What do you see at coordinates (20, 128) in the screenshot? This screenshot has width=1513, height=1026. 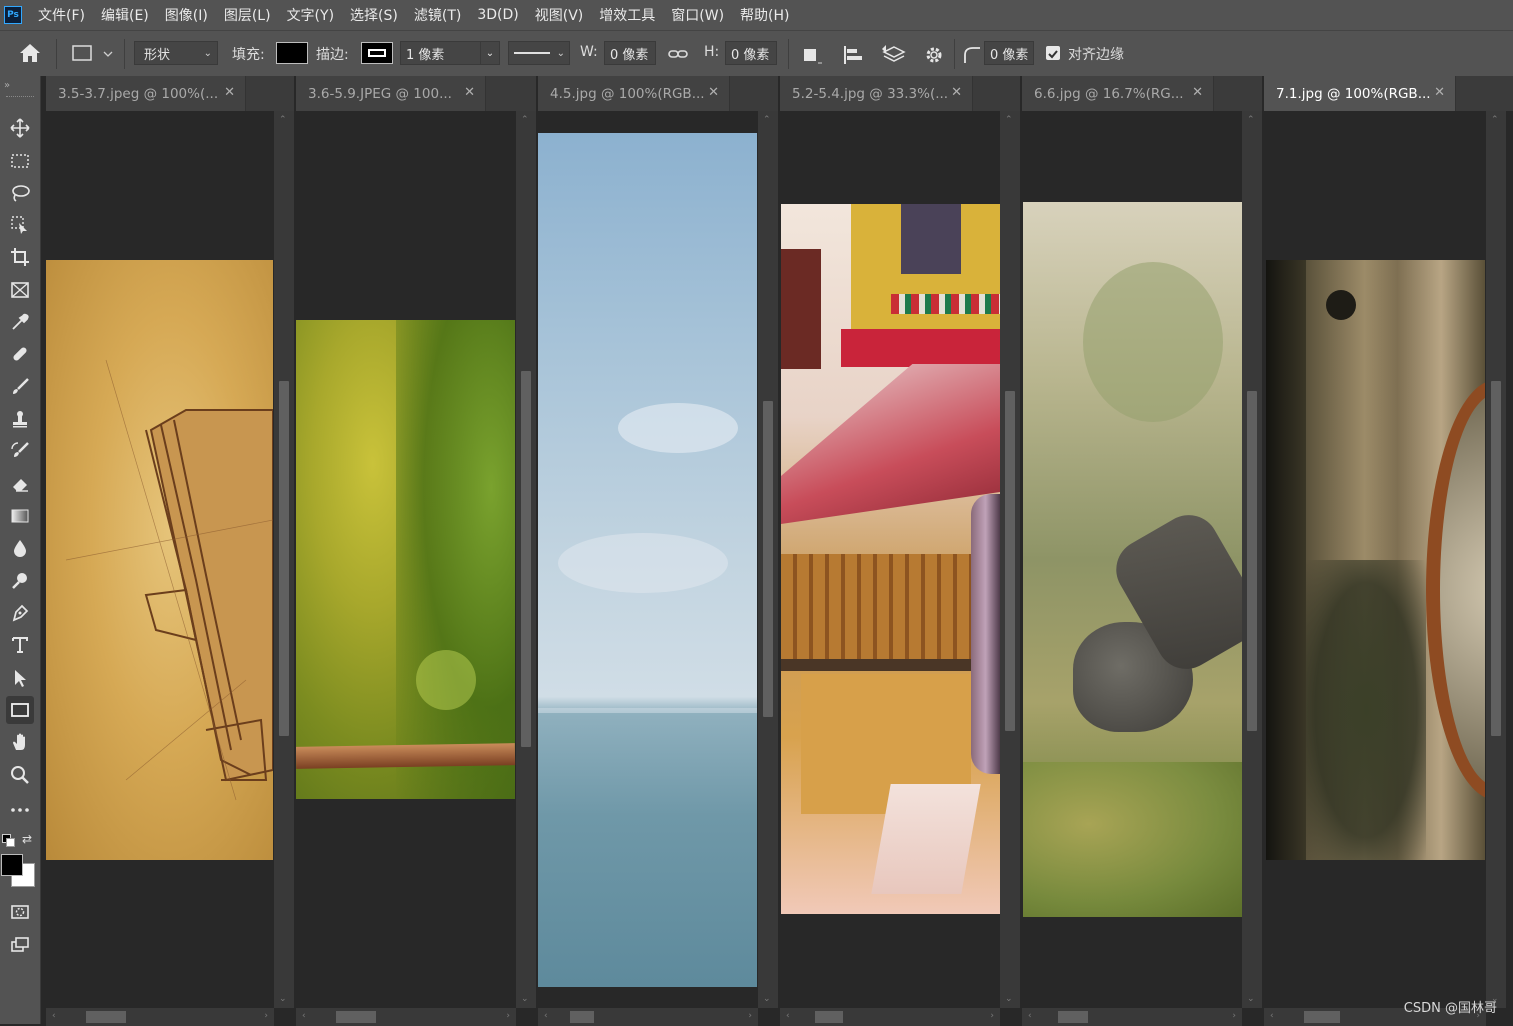 I see `move-tool-icon` at bounding box center [20, 128].